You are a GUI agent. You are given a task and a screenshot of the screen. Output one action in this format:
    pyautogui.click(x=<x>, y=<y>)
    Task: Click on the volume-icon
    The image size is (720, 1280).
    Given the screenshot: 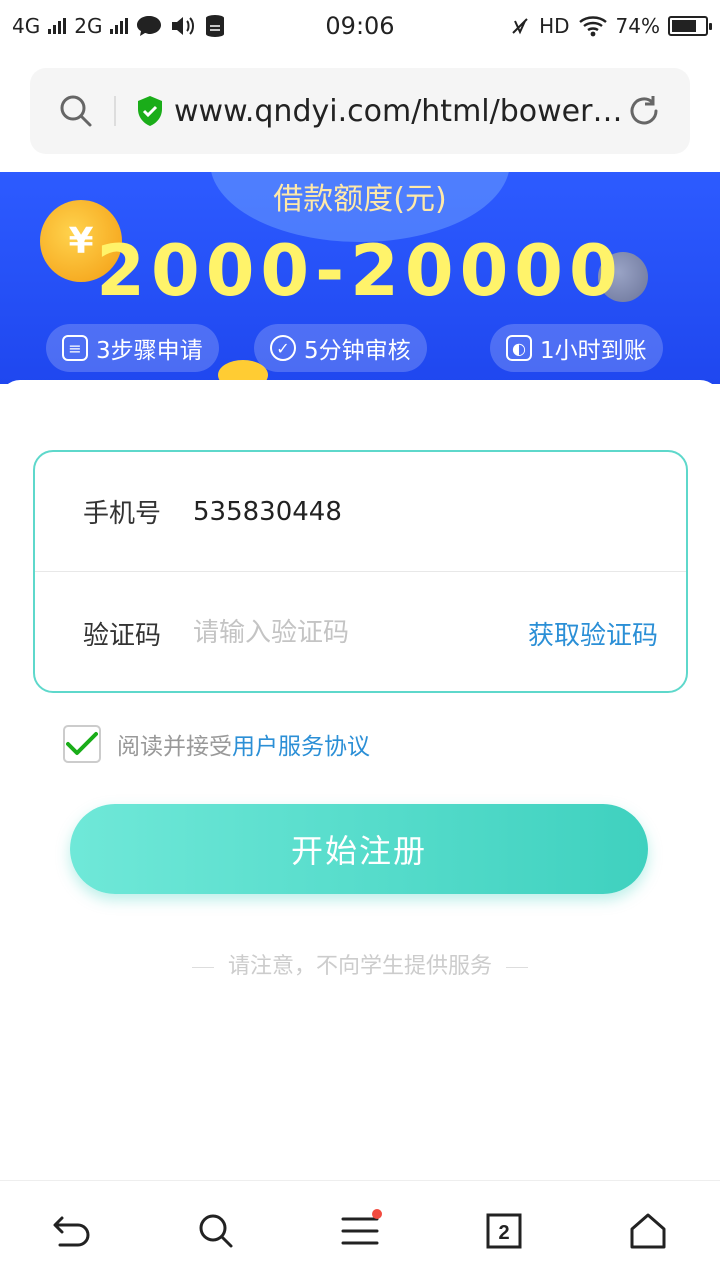 What is the action you would take?
    pyautogui.click(x=183, y=26)
    